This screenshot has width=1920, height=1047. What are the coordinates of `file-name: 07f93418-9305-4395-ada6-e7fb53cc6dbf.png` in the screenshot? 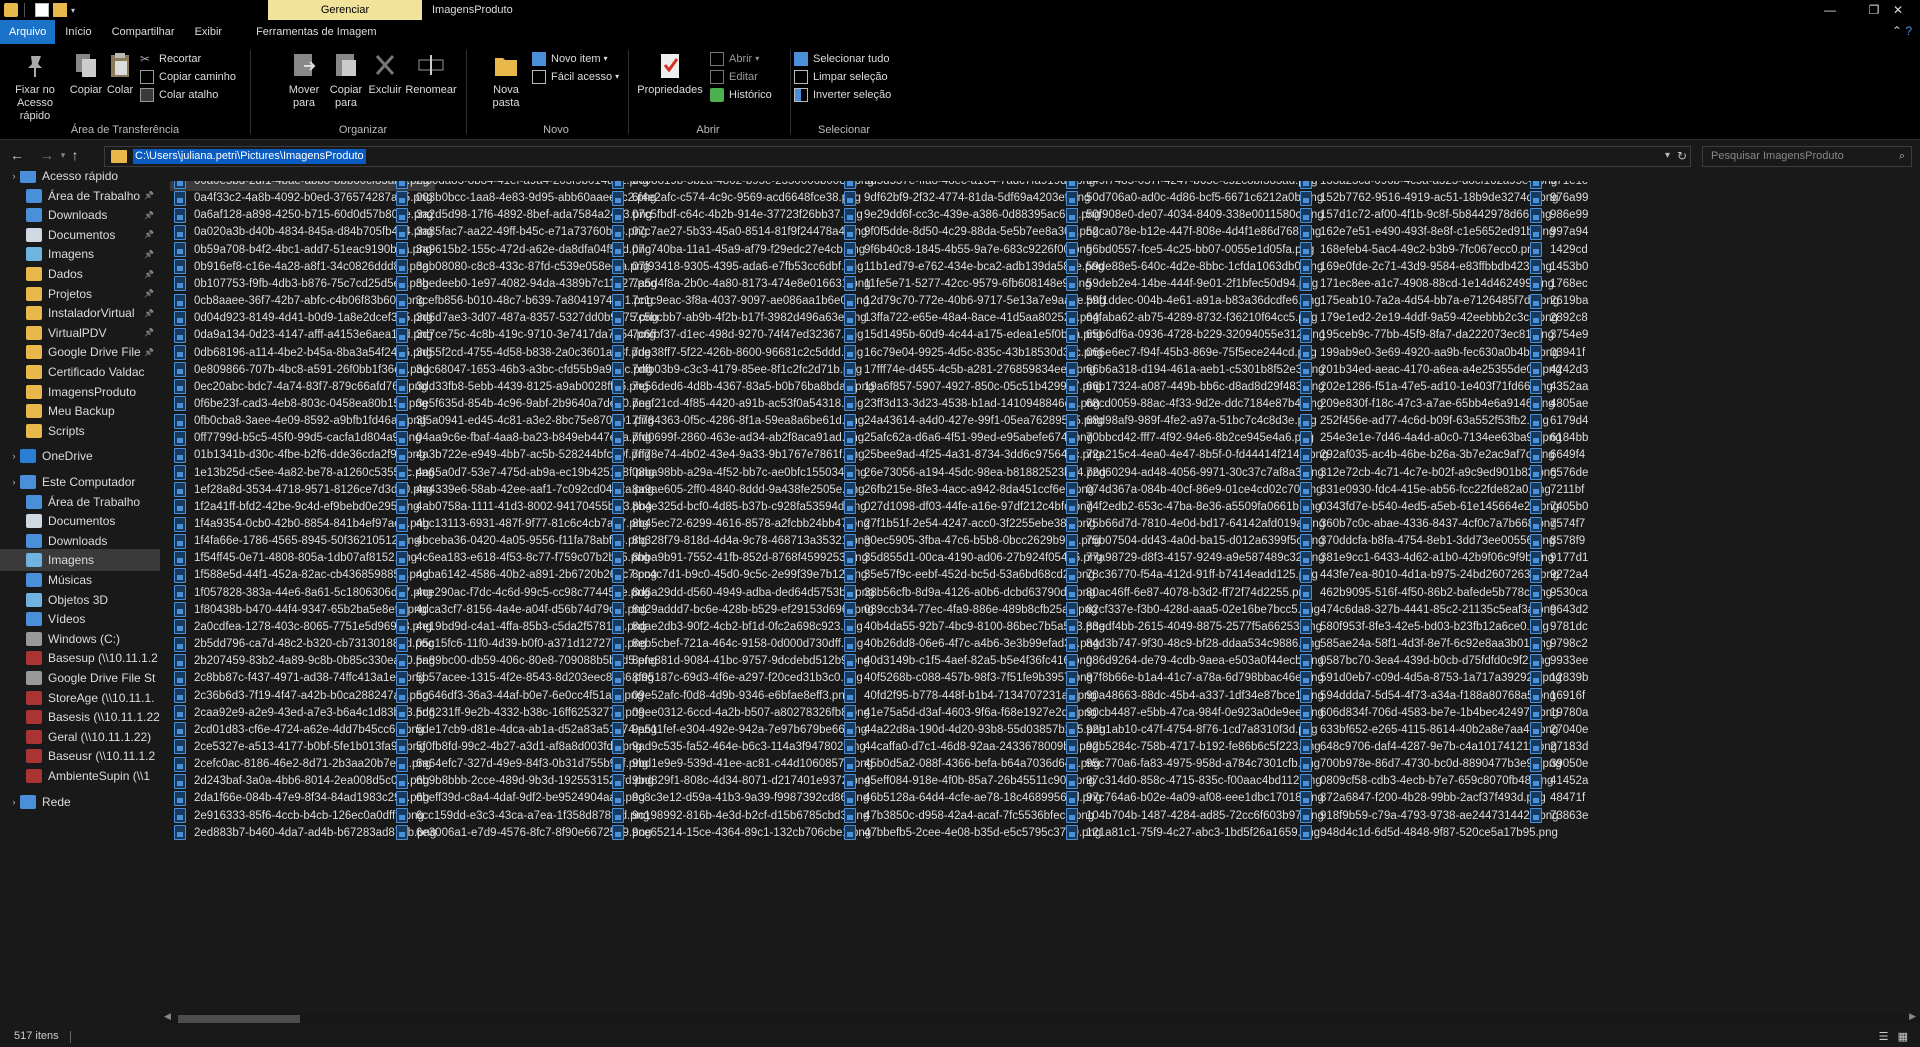 It's located at (748, 266).